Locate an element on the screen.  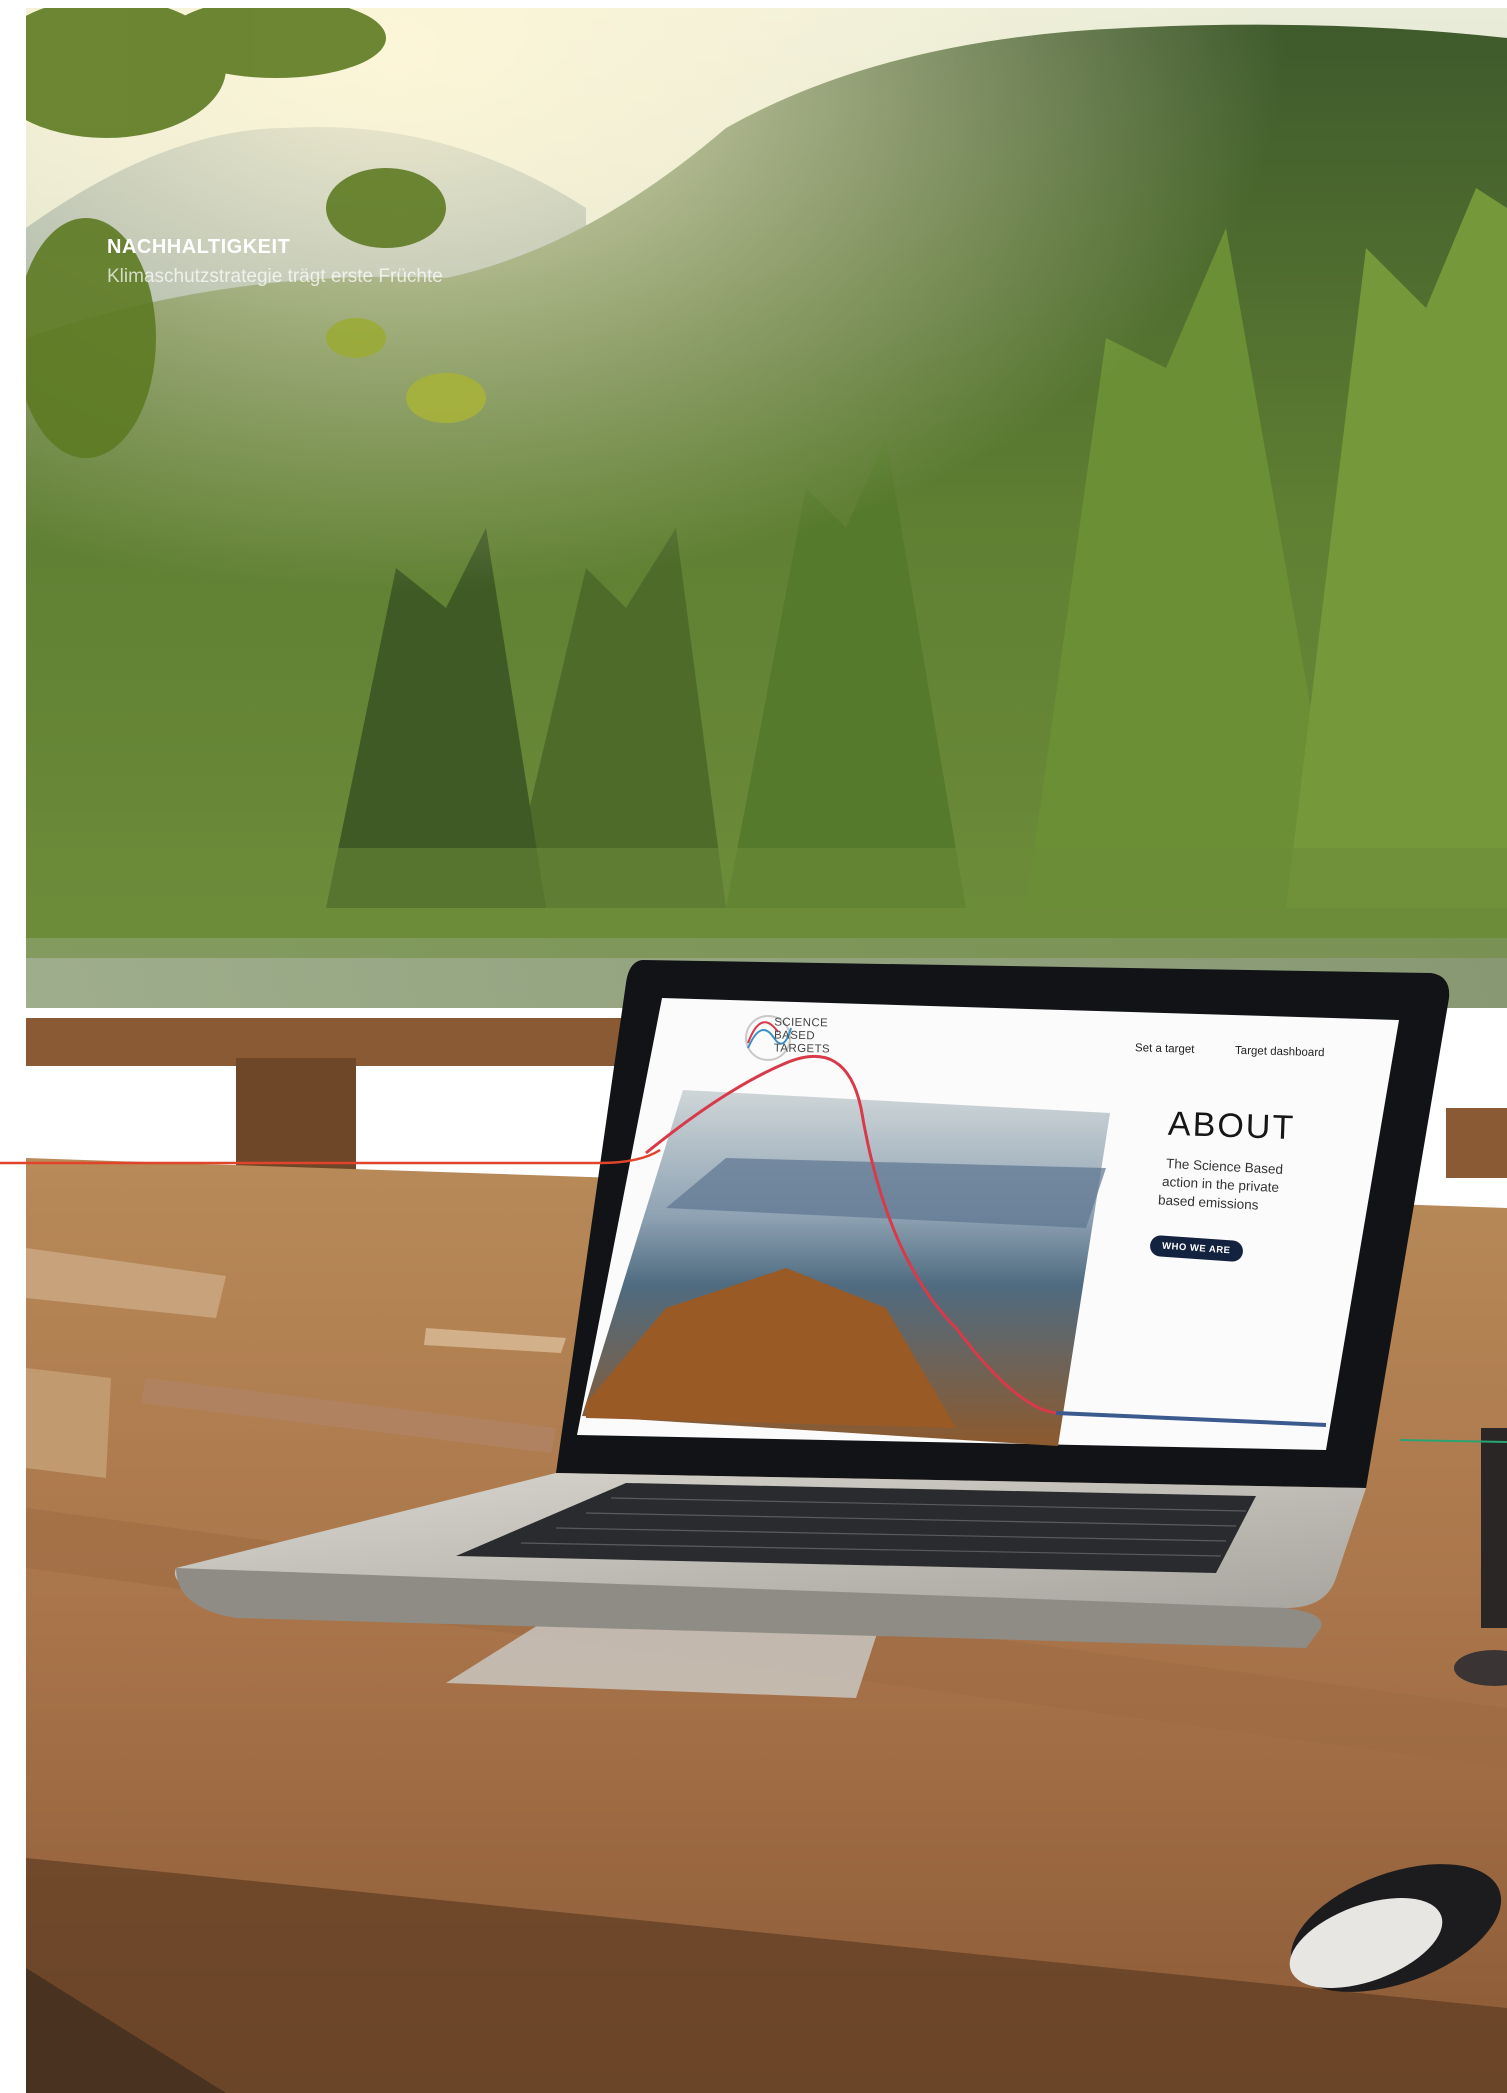
screen-heading: ABOUT is located at coordinates (1231, 1126).